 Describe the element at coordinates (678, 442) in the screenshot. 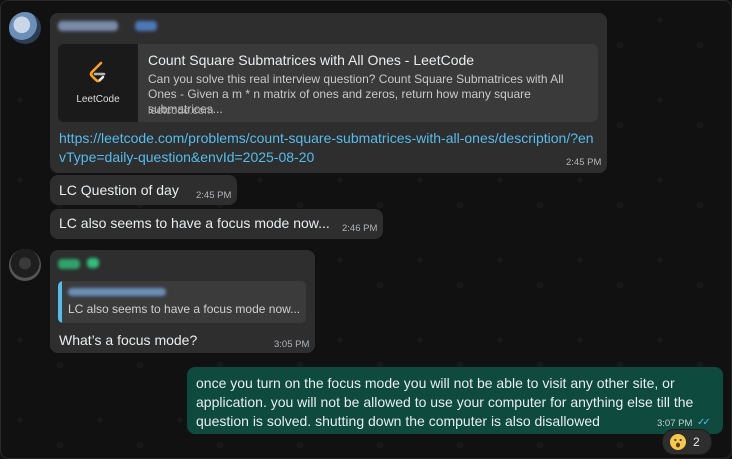

I see `surprised-face-icon` at that location.